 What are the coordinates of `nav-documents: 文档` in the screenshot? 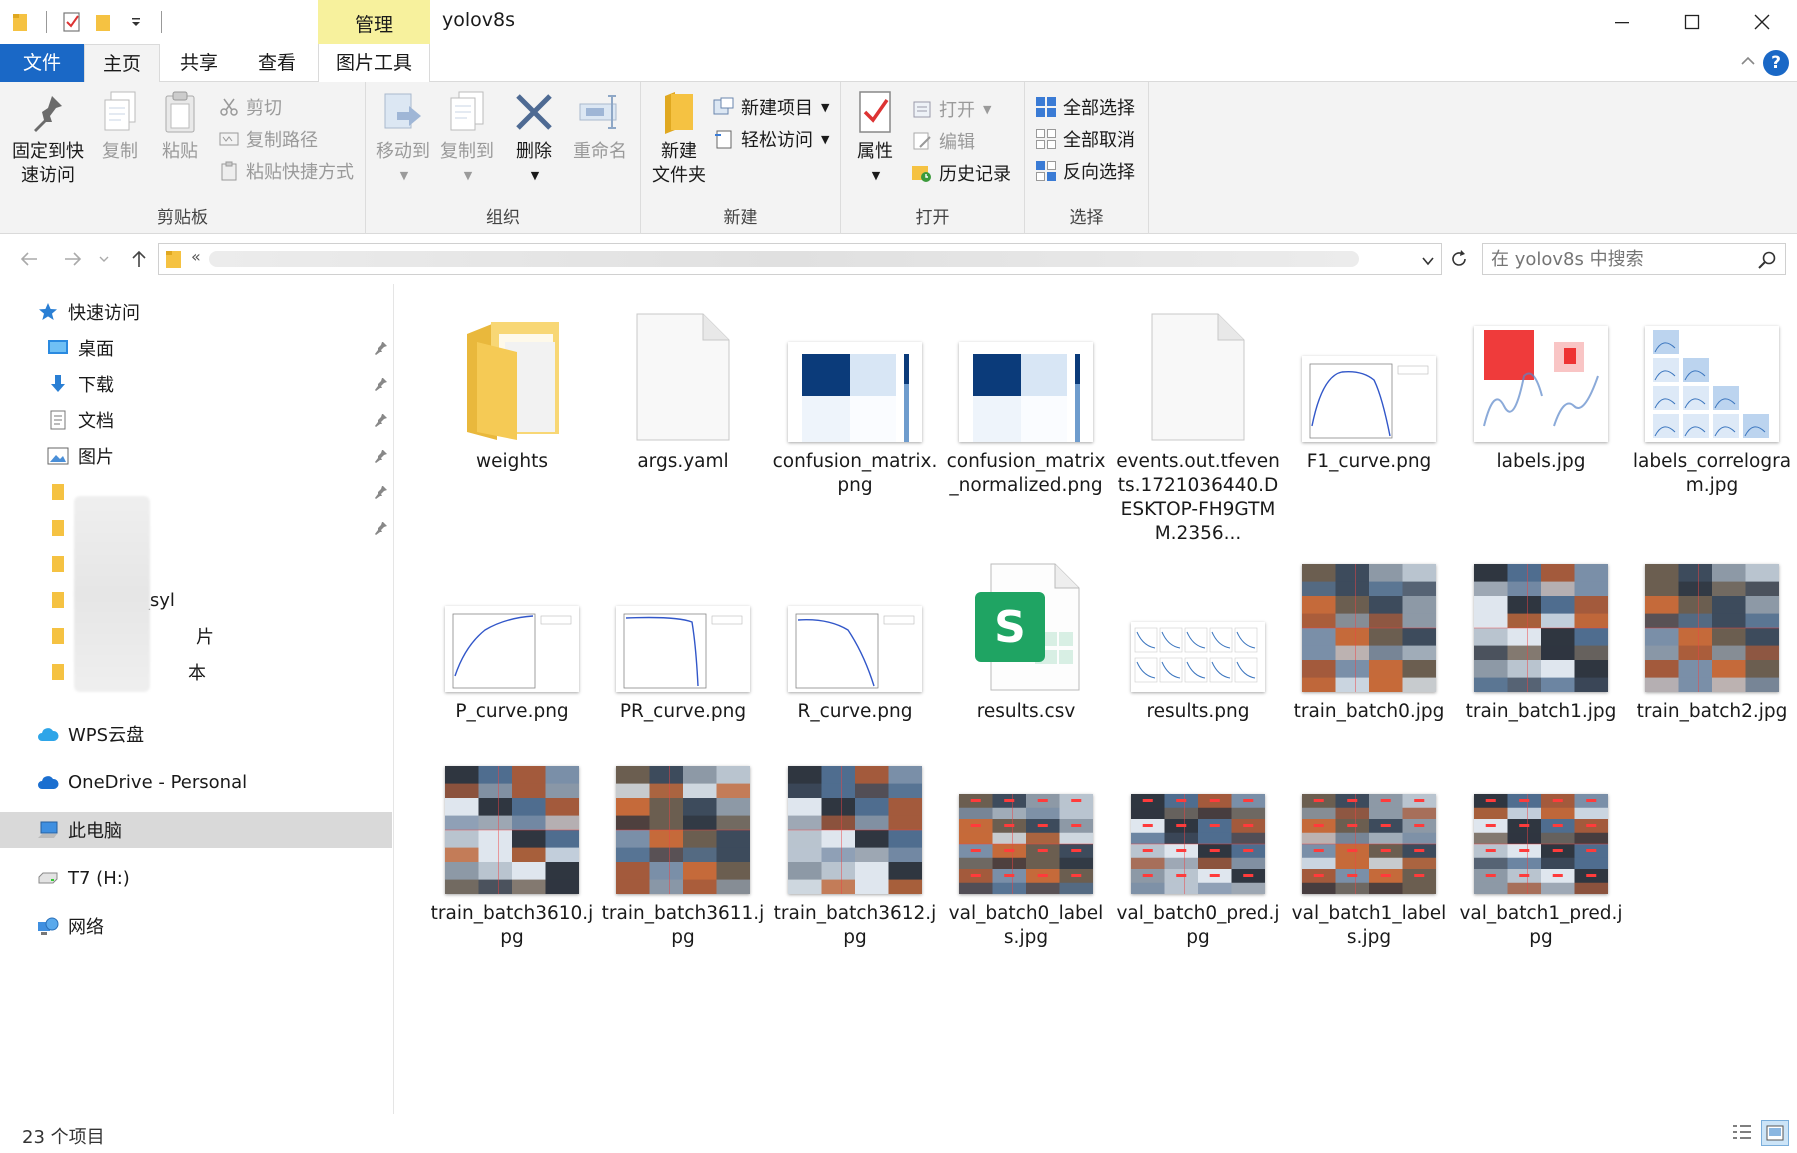 It's located at (196, 420).